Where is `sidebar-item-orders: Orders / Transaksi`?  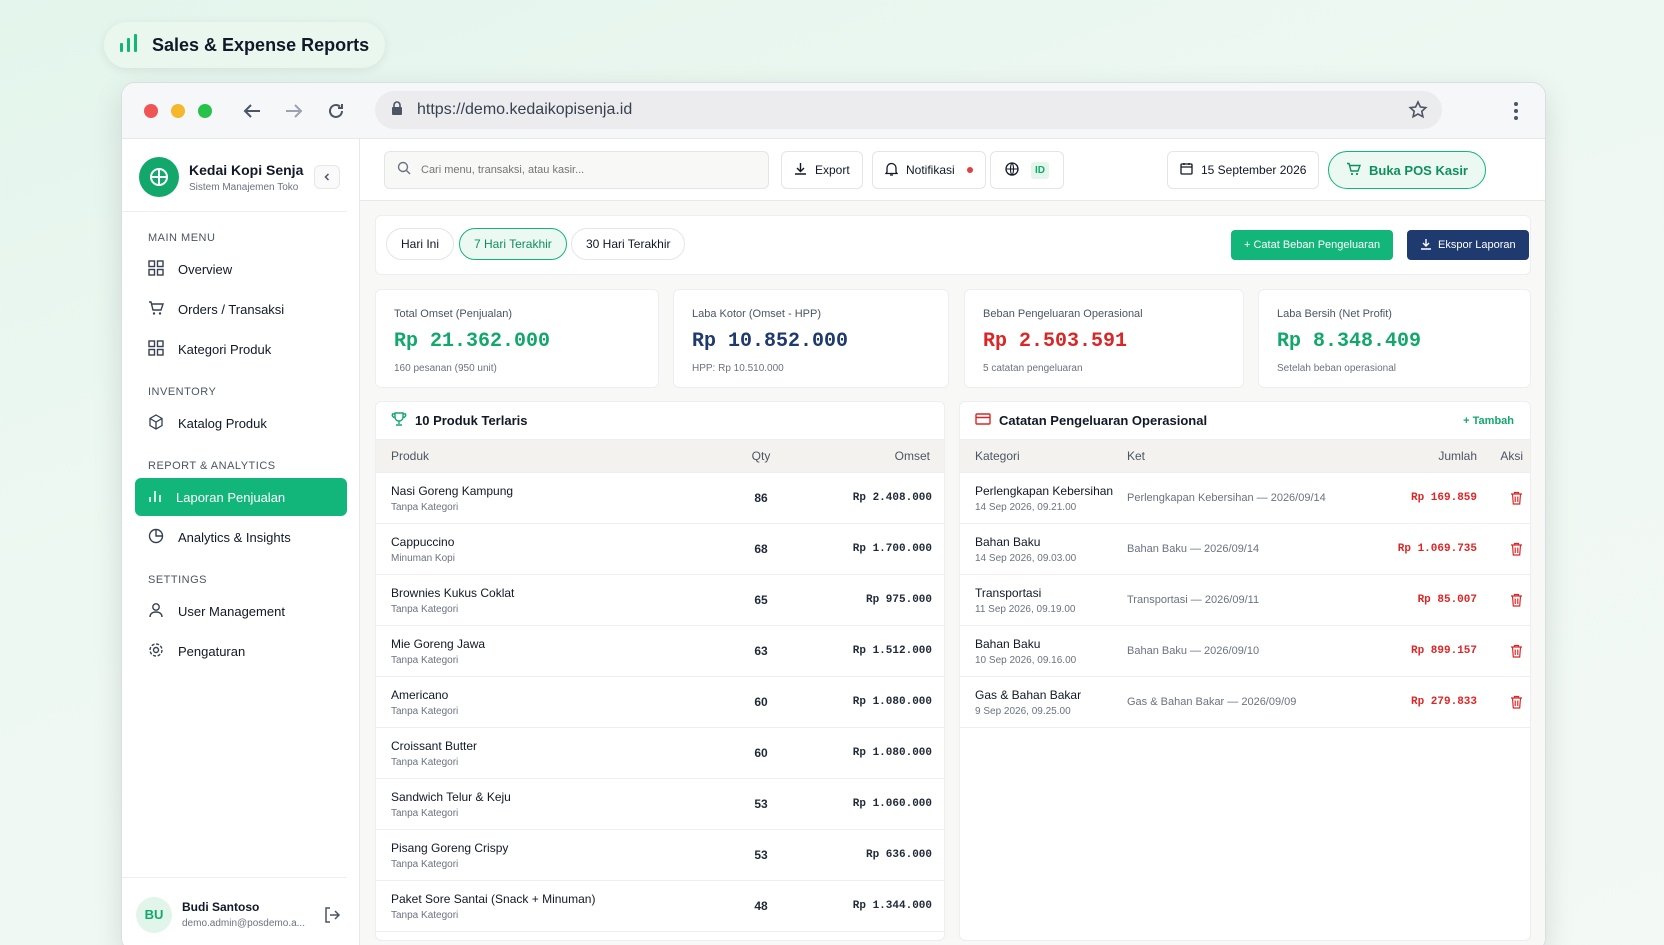 sidebar-item-orders: Orders / Transaksi is located at coordinates (241, 309).